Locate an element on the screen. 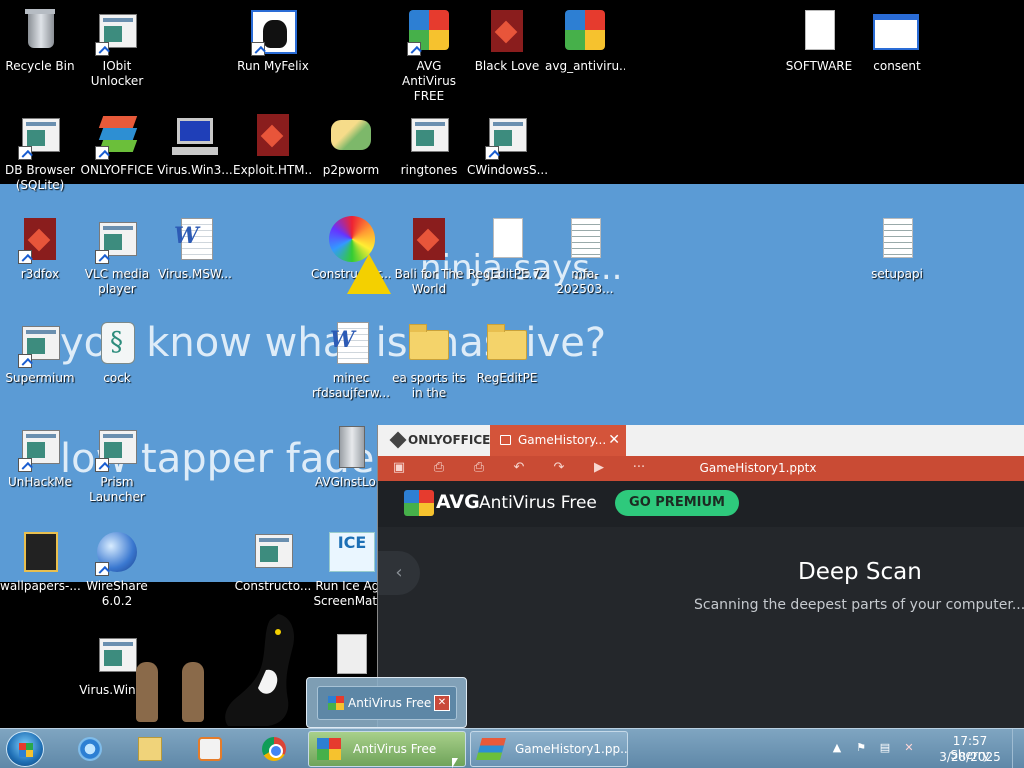  avg-product-name: AntiVirus Free is located at coordinates (538, 503).